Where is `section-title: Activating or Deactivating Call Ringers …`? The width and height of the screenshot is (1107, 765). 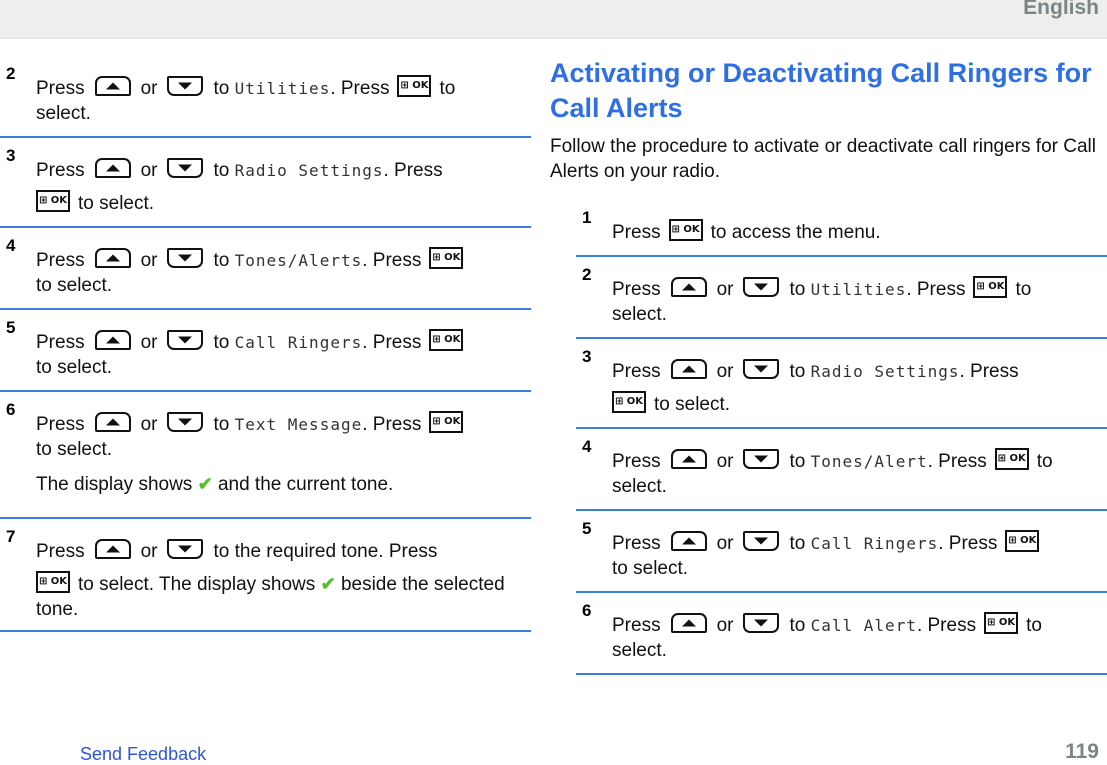 section-title: Activating or Deactivating Call Ringers … is located at coordinates (821, 90).